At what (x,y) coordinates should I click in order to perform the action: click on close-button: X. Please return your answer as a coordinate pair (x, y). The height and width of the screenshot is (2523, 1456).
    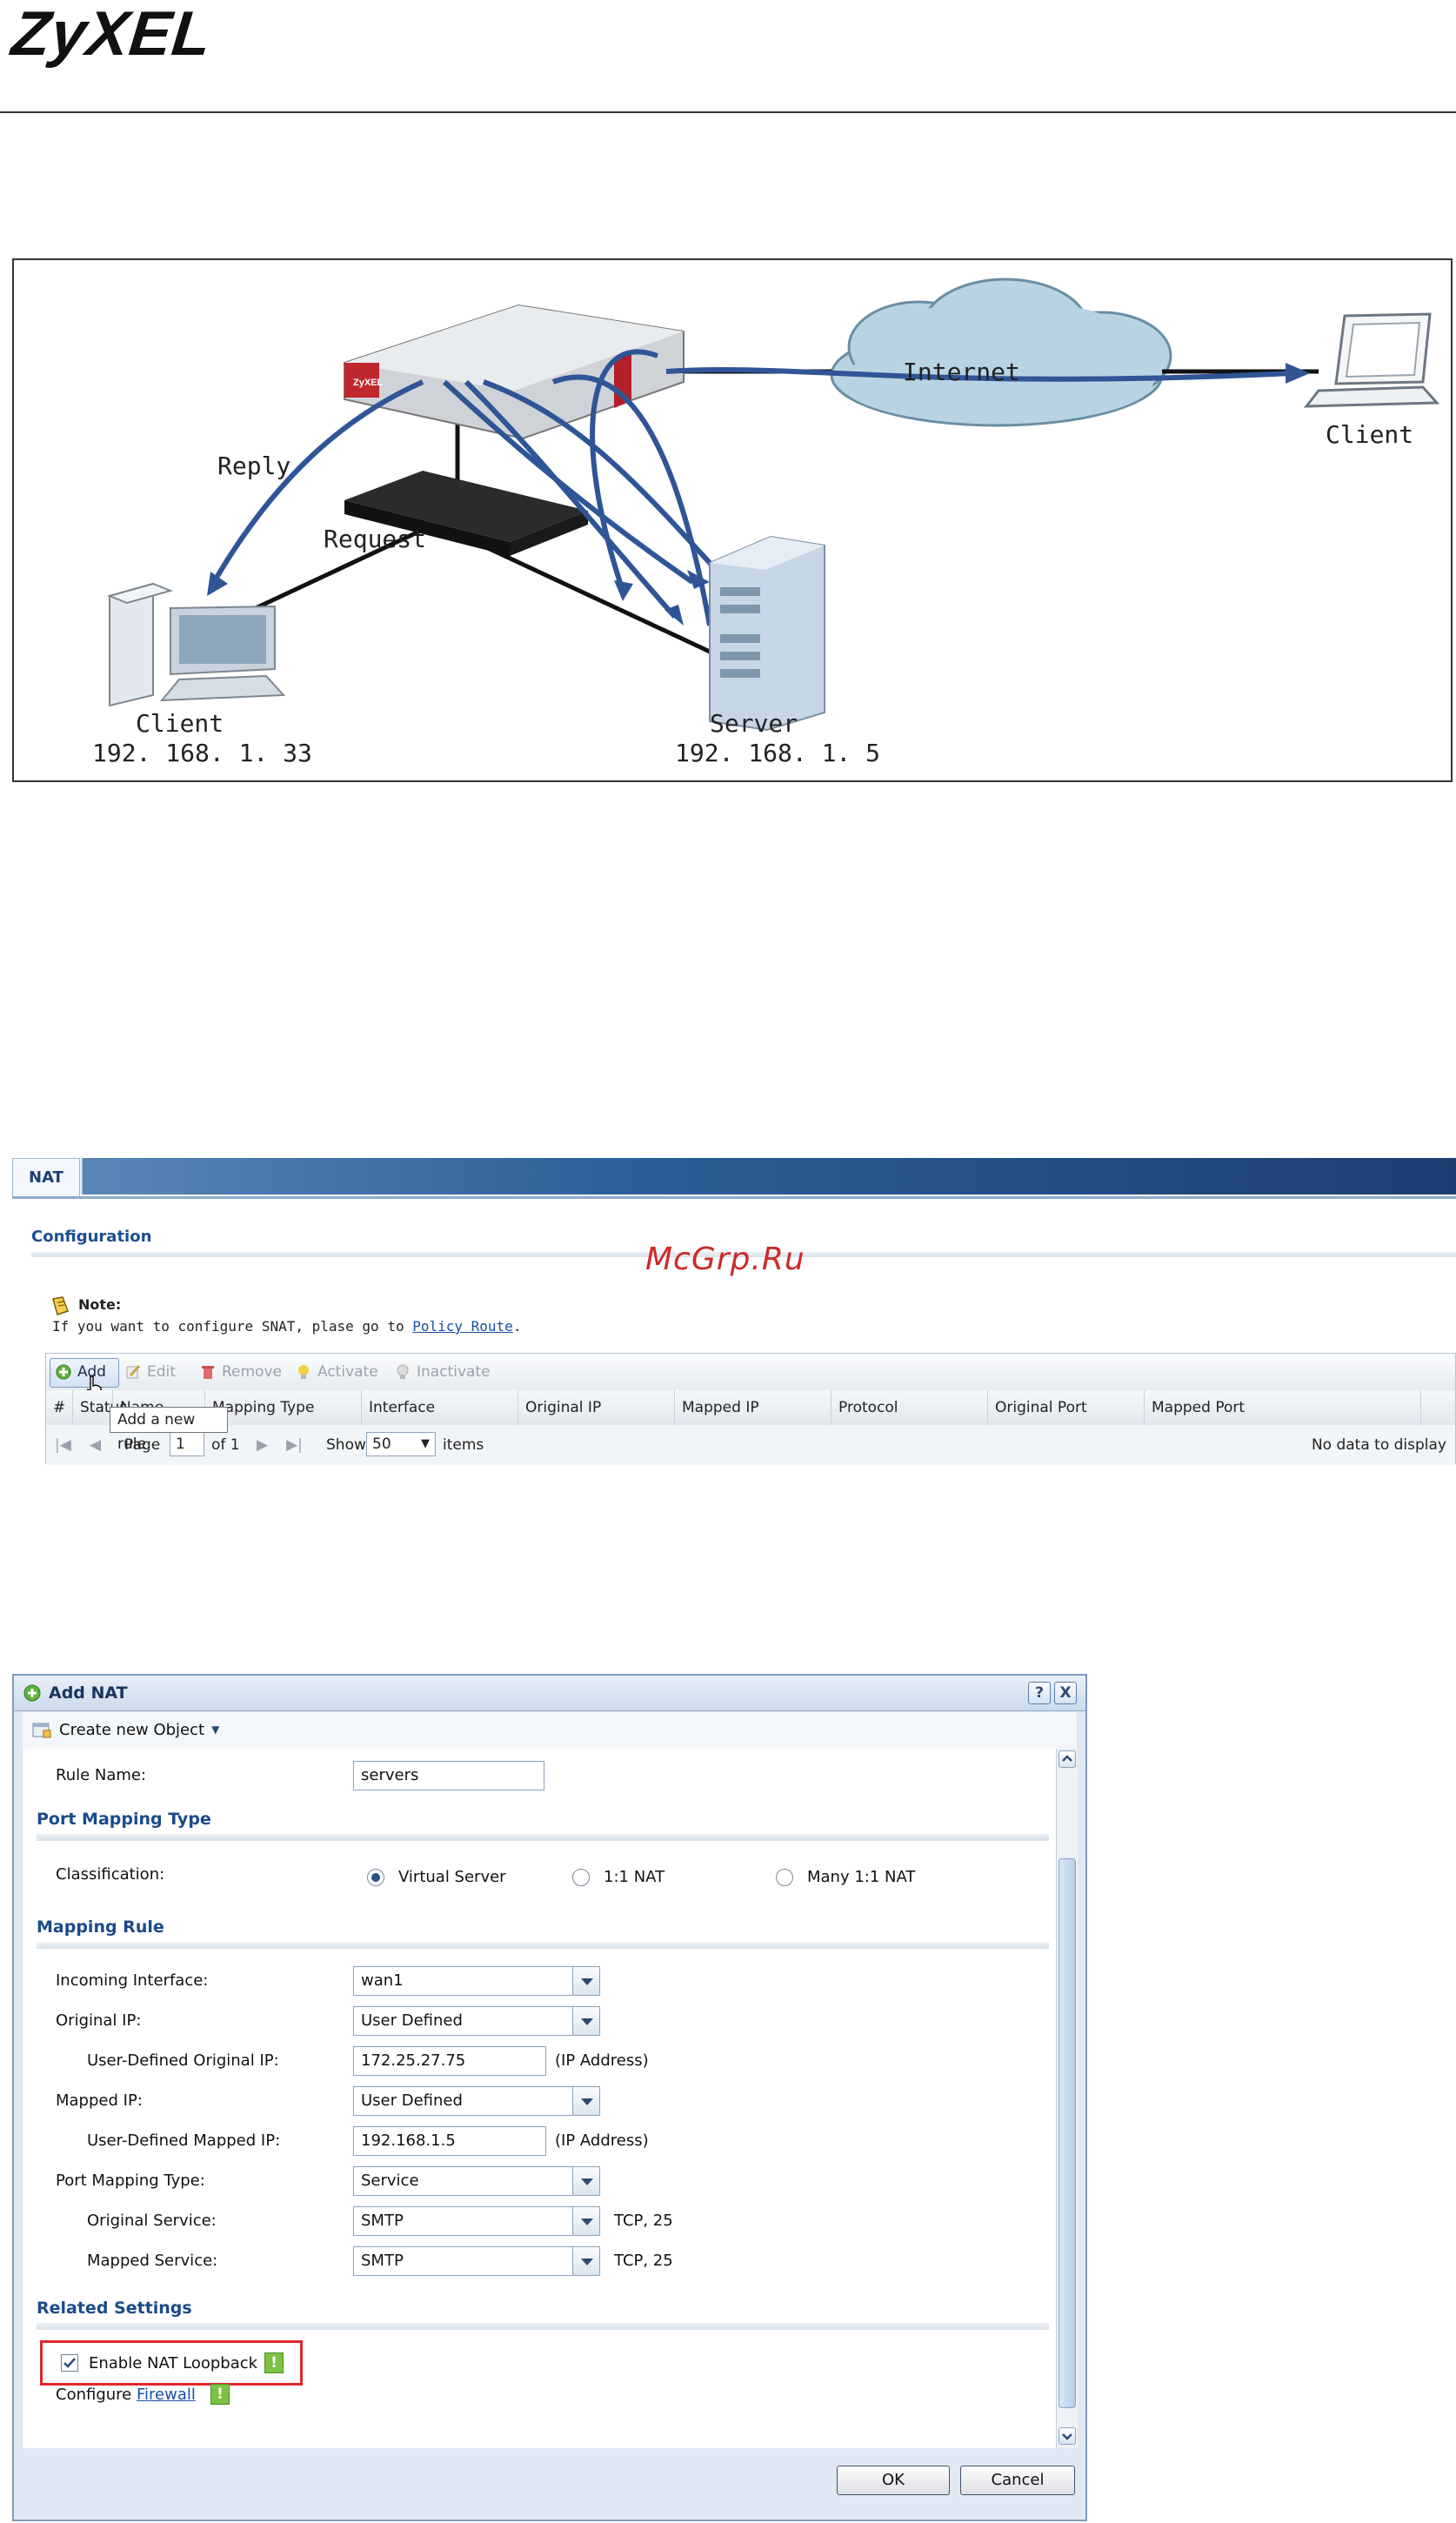
    Looking at the image, I should click on (1065, 1693).